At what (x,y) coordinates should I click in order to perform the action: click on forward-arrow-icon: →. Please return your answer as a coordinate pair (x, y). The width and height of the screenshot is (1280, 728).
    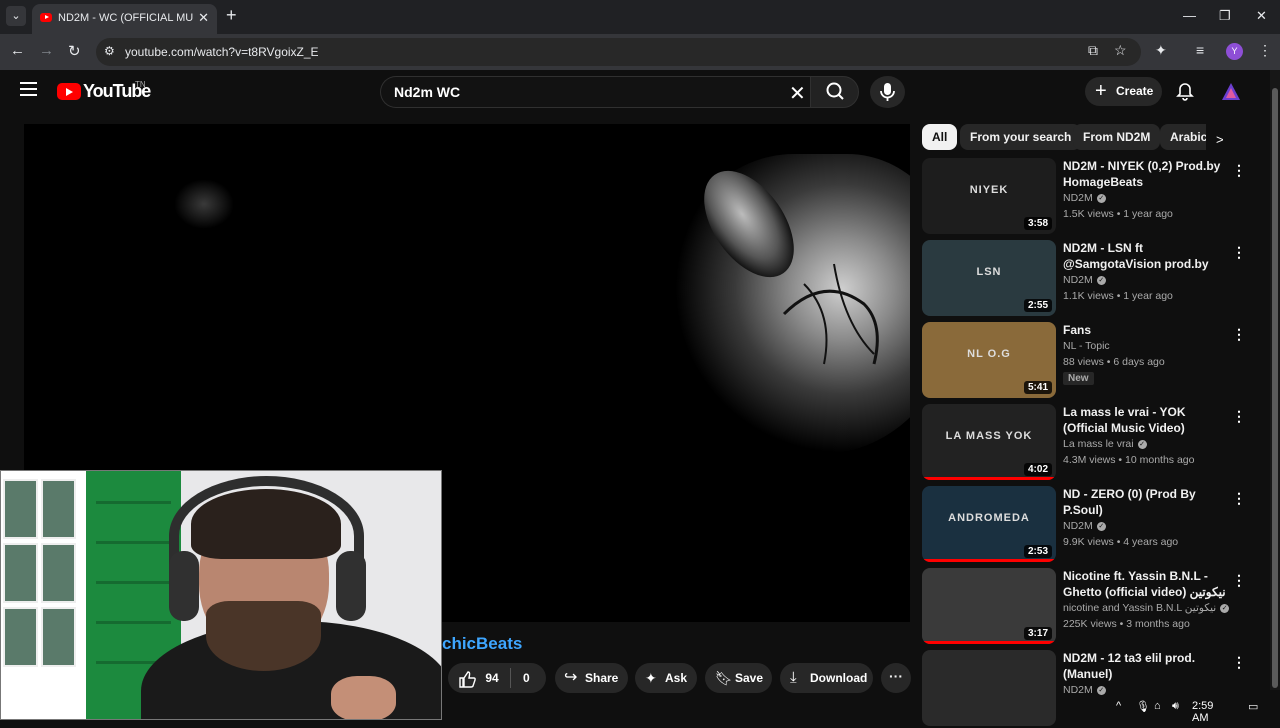
    Looking at the image, I should click on (46, 50).